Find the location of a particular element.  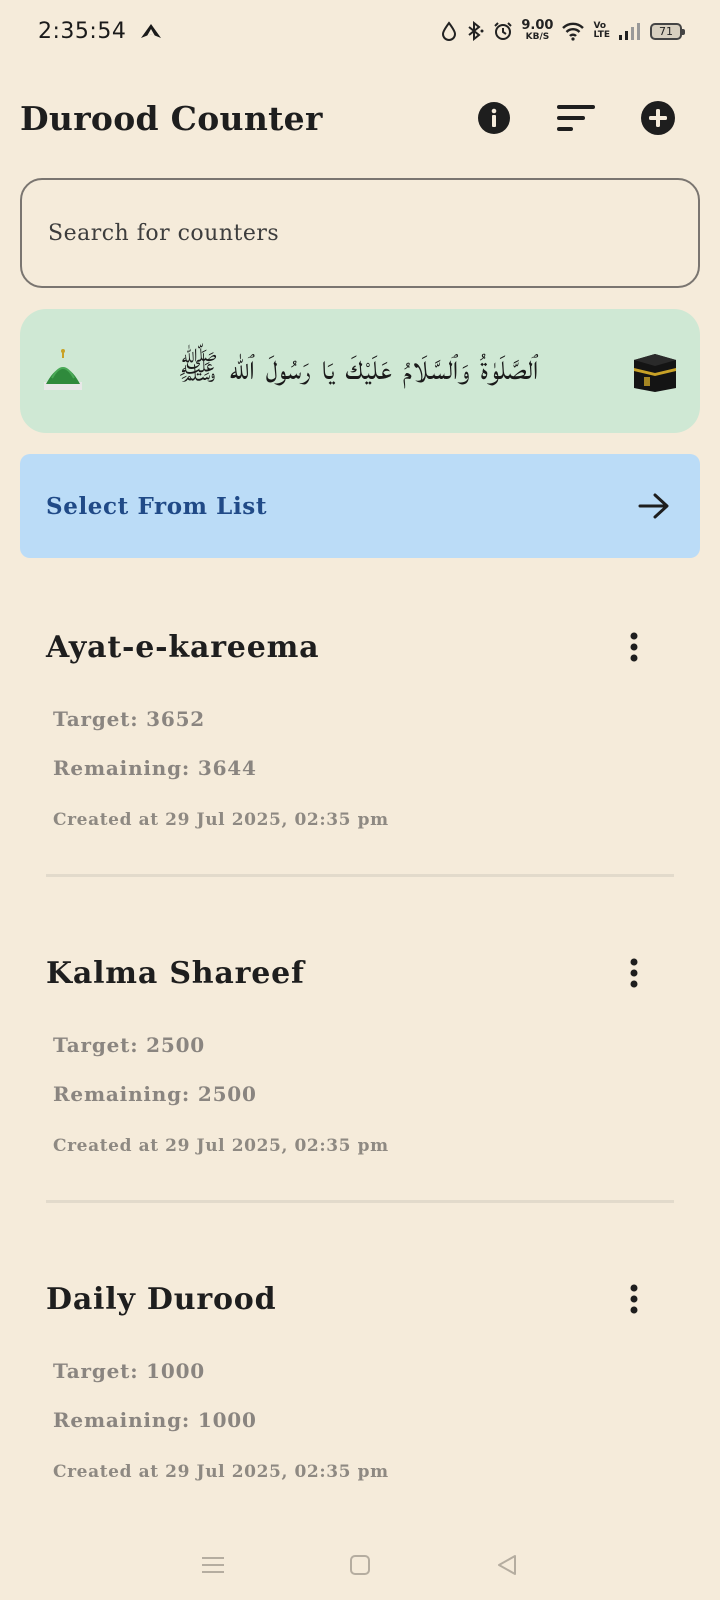

search-box is located at coordinates (360, 233).